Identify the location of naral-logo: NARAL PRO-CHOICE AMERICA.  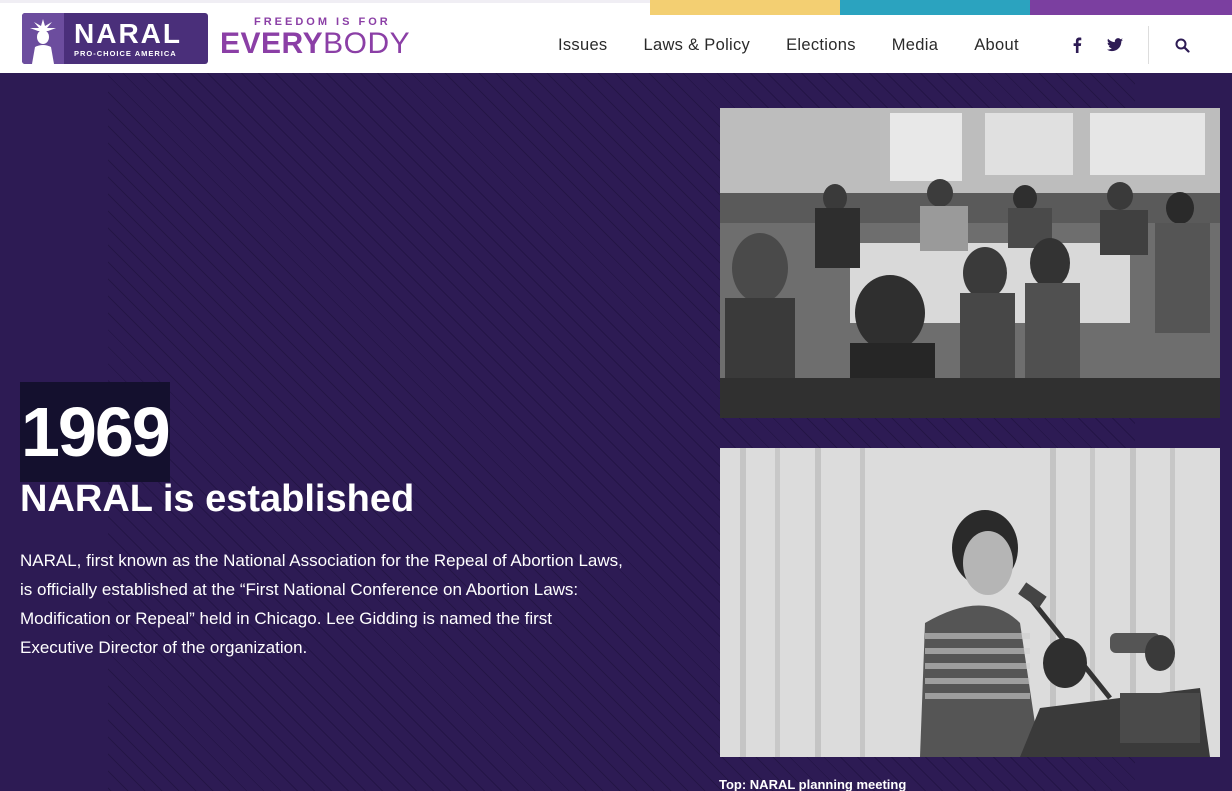
(115, 38).